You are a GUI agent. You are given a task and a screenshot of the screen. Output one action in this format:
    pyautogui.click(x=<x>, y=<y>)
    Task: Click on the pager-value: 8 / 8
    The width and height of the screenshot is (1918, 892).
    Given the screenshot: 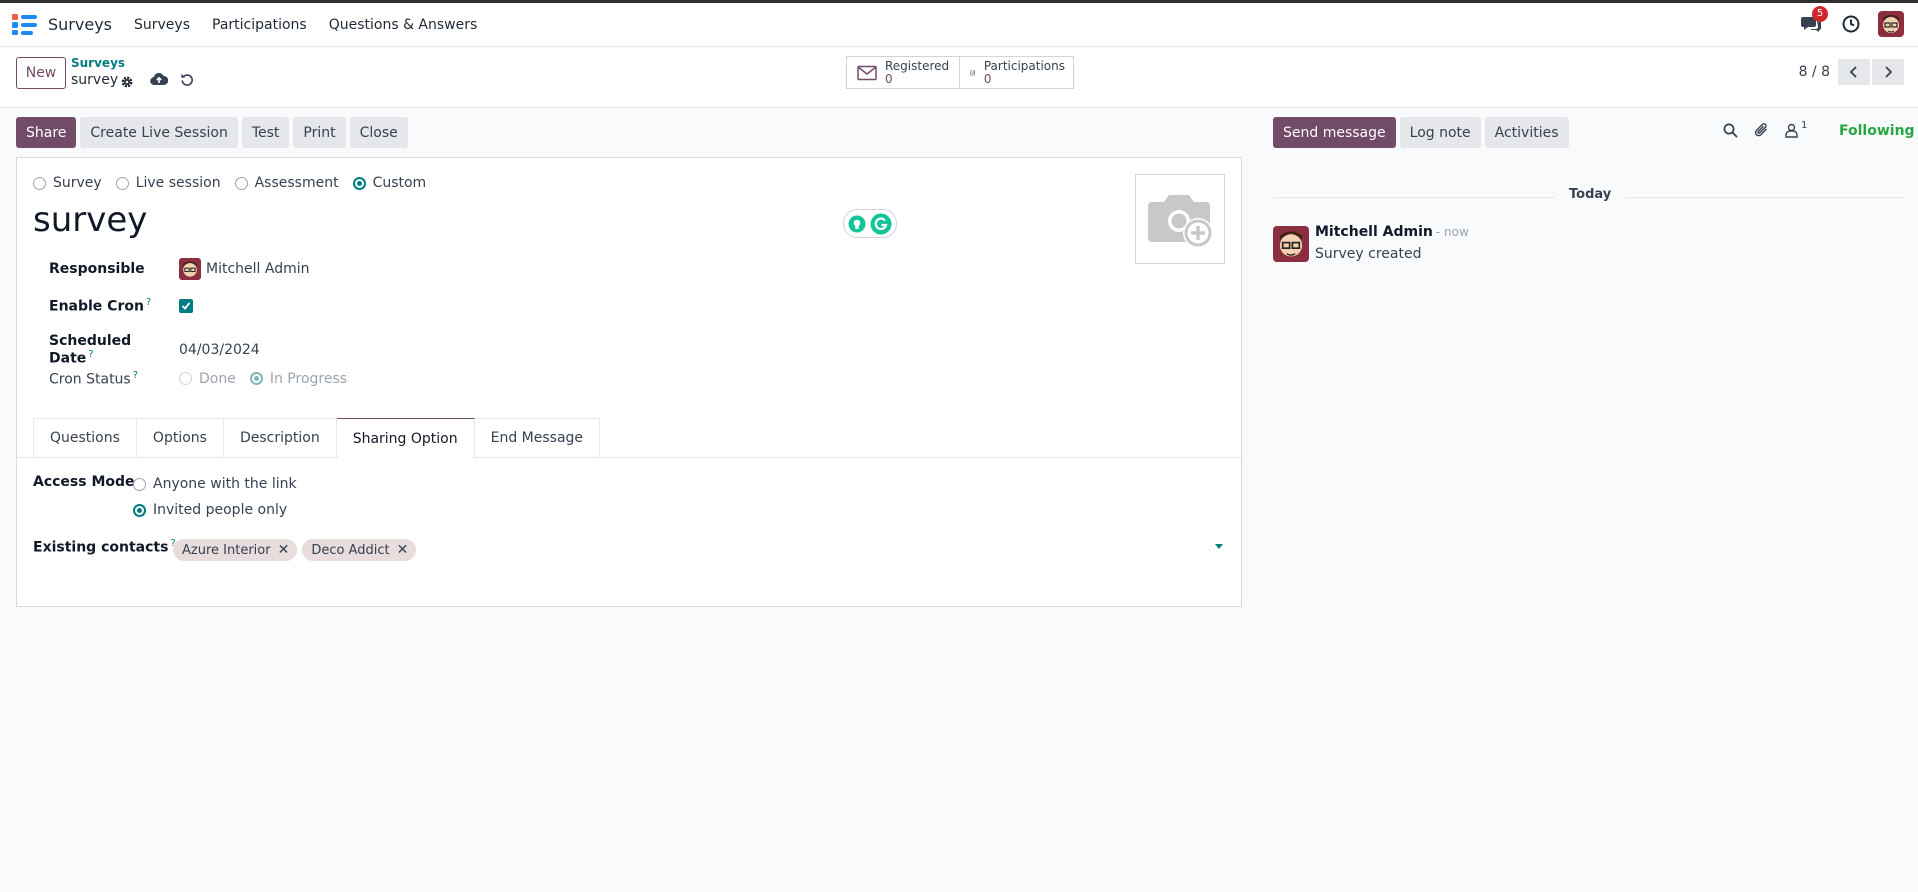 What is the action you would take?
    pyautogui.click(x=1814, y=72)
    